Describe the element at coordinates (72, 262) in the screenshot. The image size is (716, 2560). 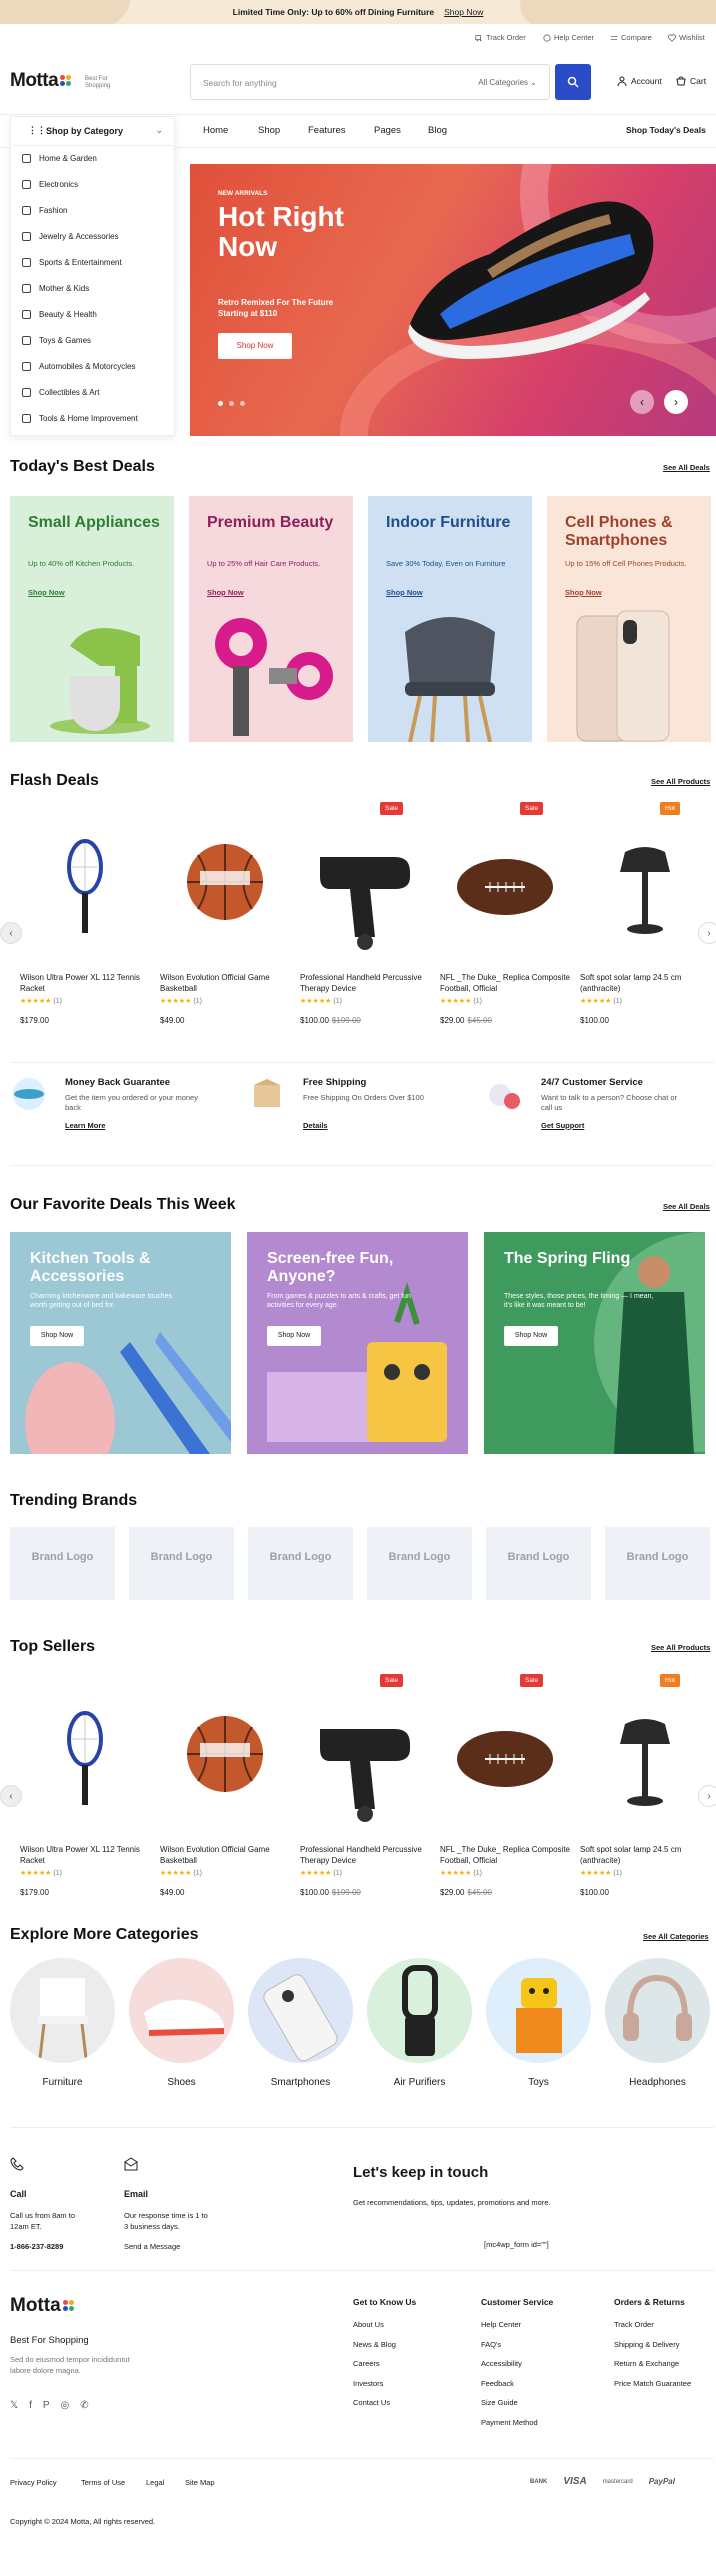
I see `category-item-sports: Sports & Entertainment` at that location.